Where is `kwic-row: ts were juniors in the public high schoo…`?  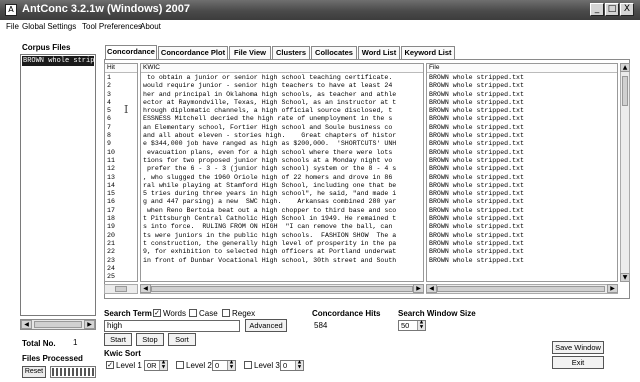
kwic-row: ts were juniors in the public high schoo… is located at coordinates (282, 236).